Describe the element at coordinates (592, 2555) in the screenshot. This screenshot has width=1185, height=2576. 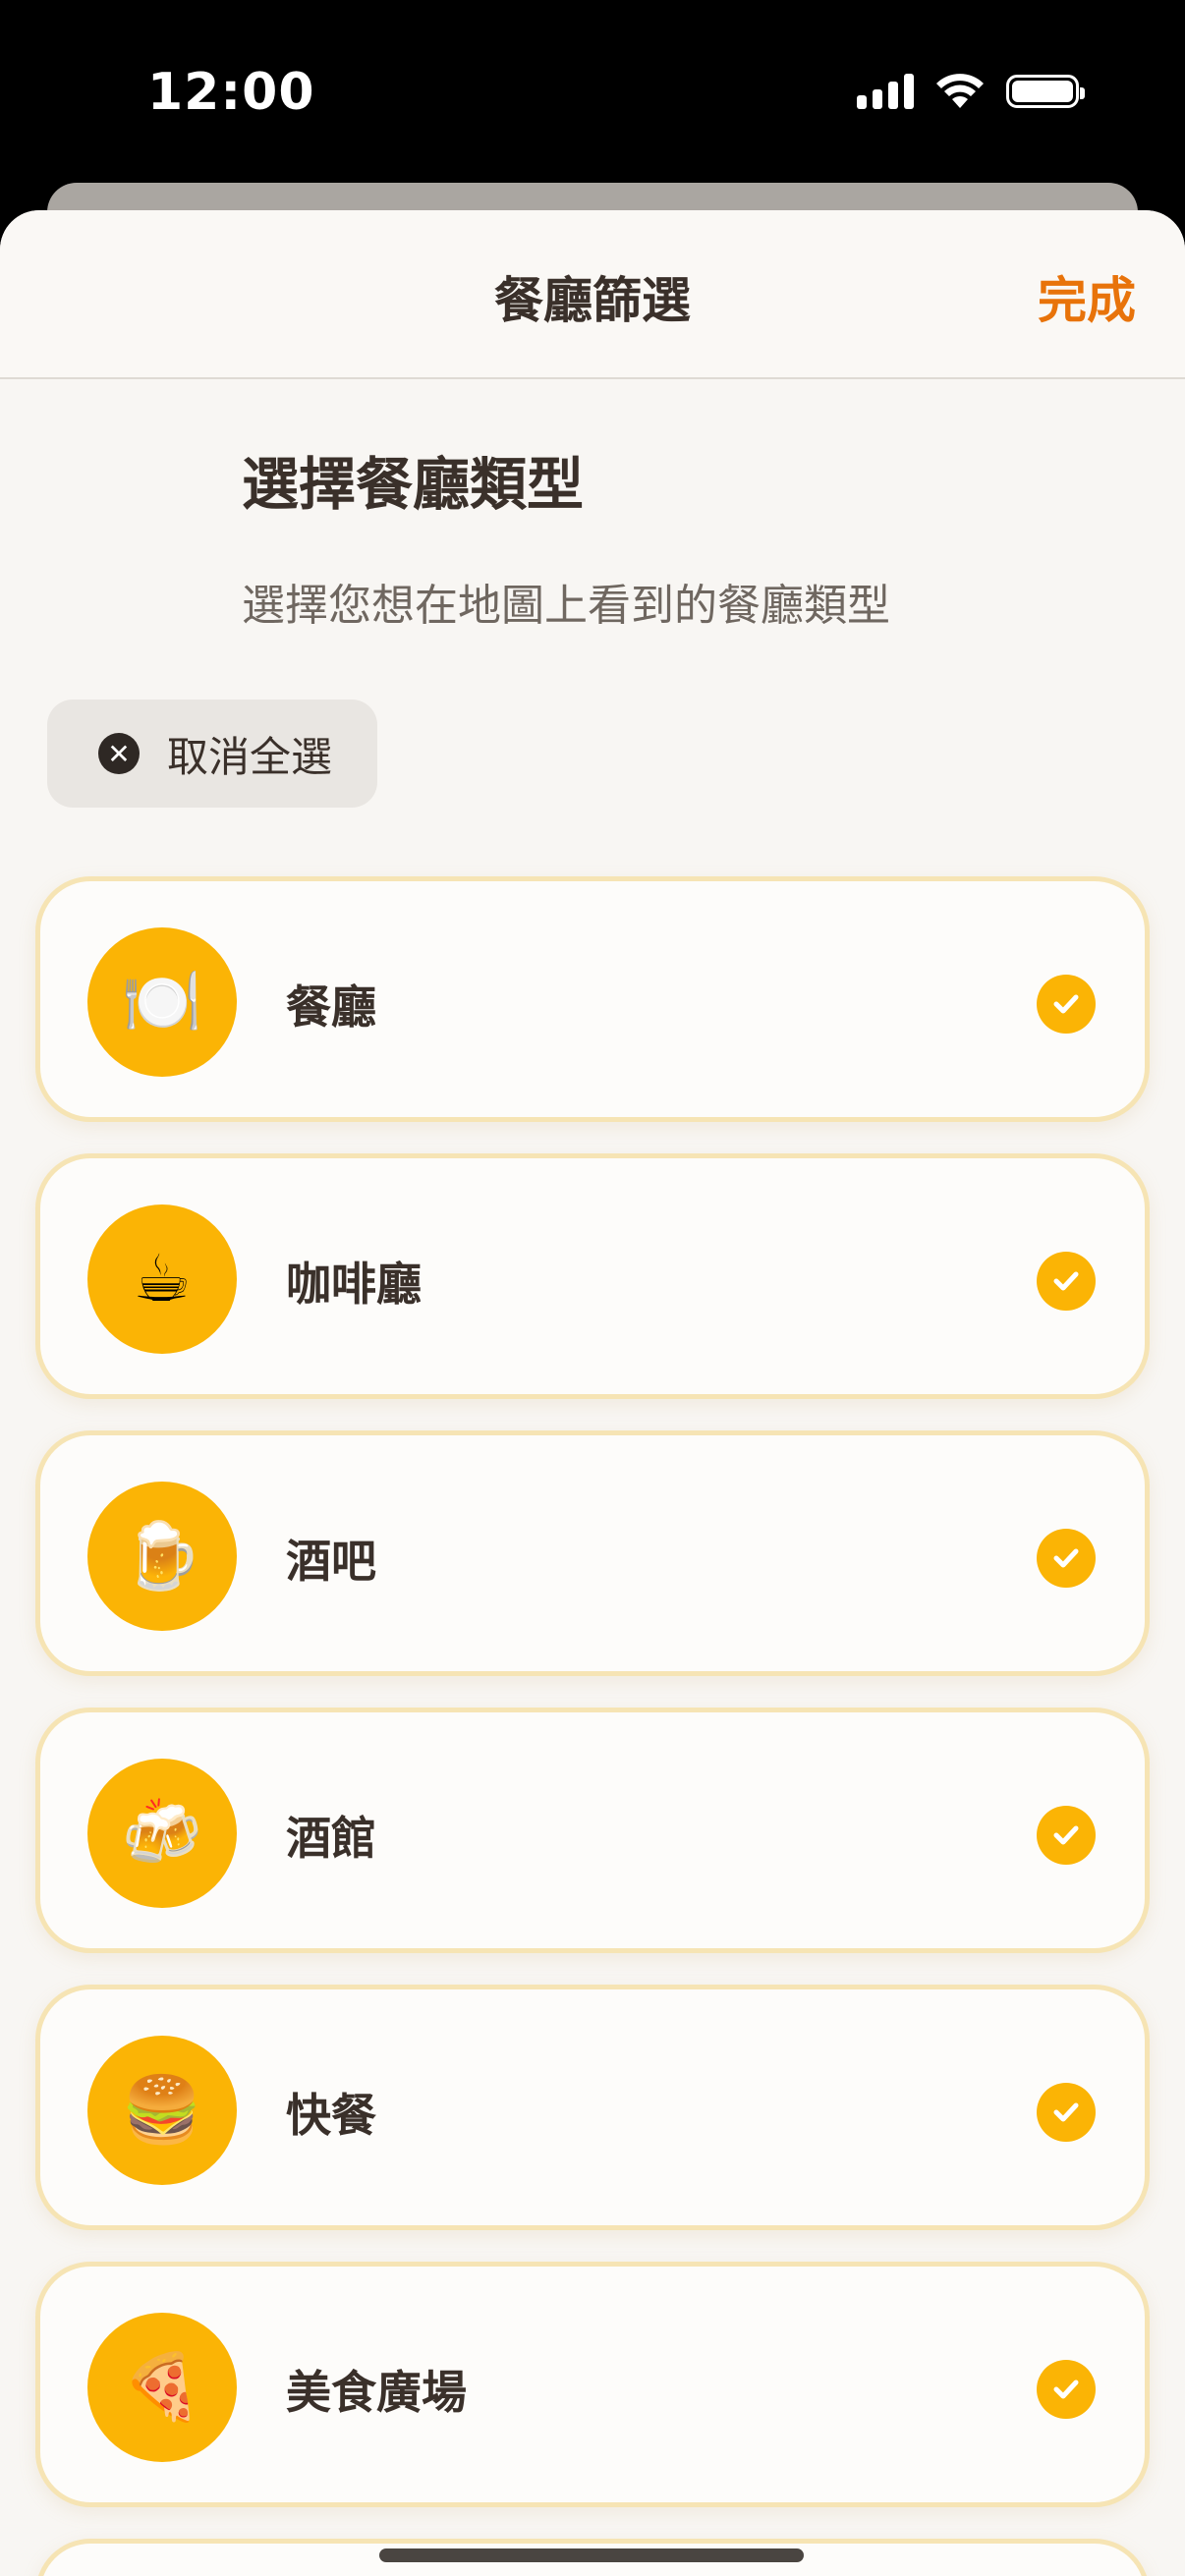
I see `home-indicator` at that location.